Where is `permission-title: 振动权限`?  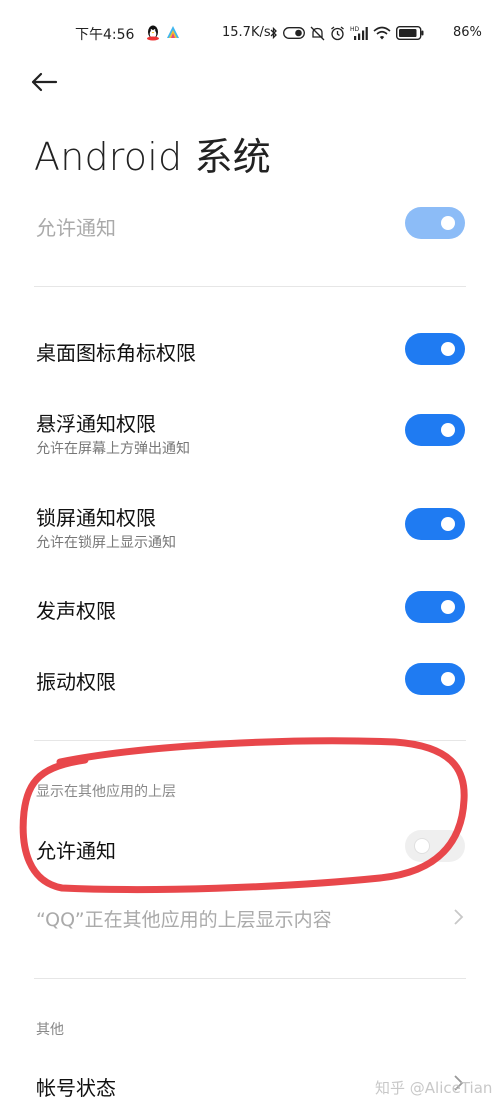
permission-title: 振动权限 is located at coordinates (76, 682).